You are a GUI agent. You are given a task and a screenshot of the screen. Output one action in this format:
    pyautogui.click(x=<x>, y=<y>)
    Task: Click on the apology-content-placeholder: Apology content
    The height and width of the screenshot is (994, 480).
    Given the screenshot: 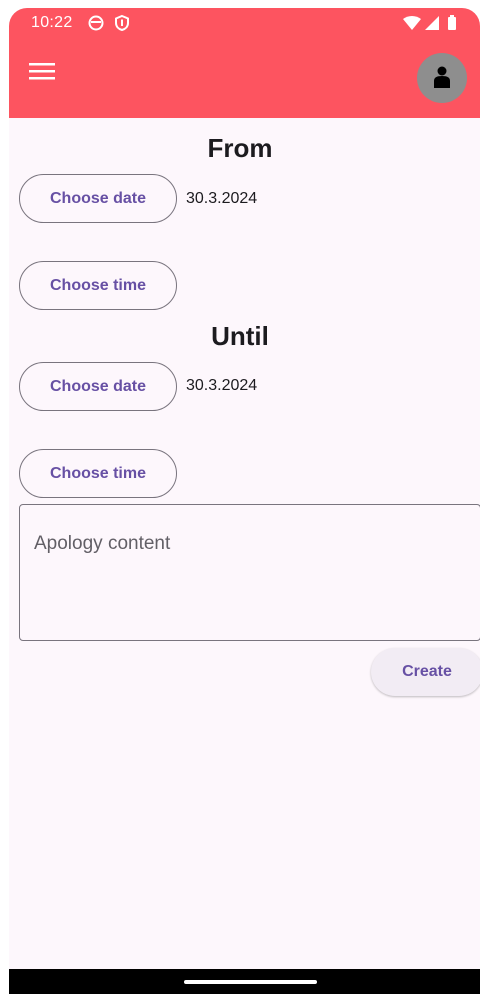 What is the action you would take?
    pyautogui.click(x=102, y=543)
    